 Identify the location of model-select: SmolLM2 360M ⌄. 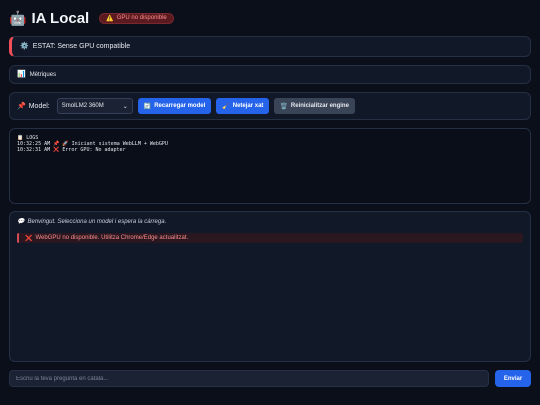
(94, 106).